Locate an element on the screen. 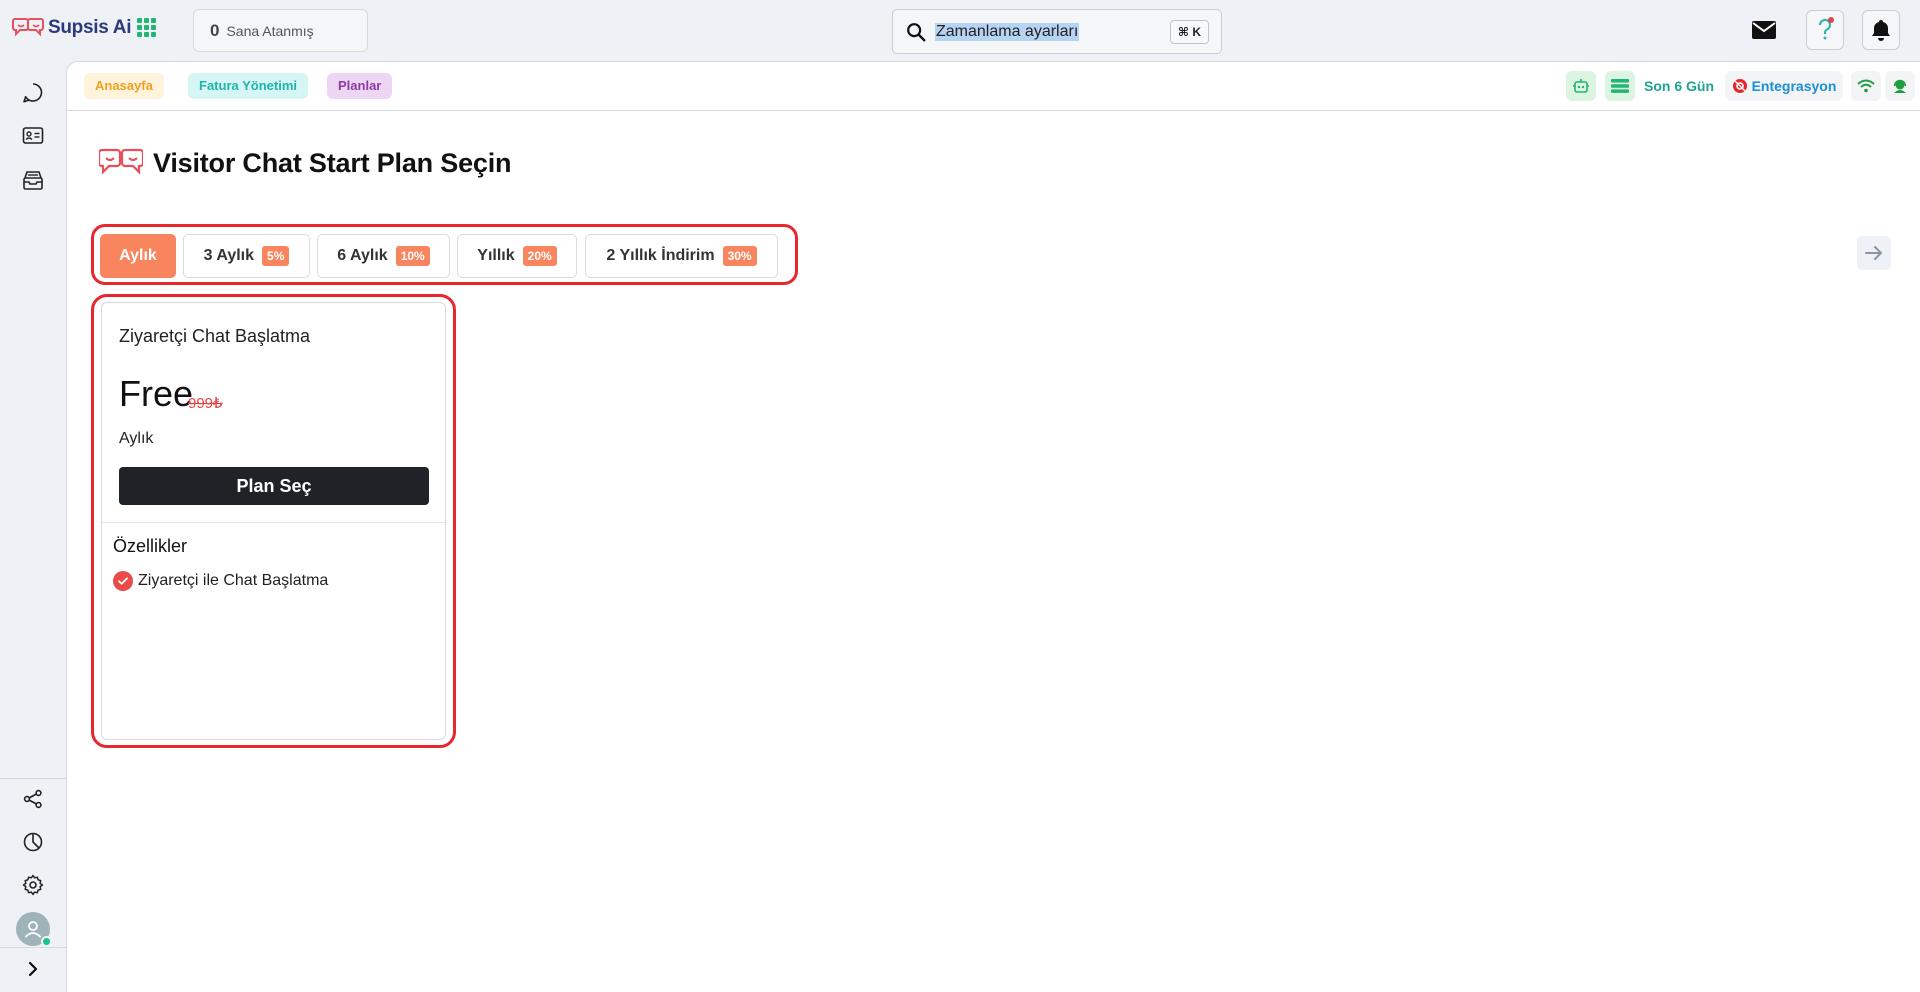  tab-monthly: Aylık is located at coordinates (138, 256).